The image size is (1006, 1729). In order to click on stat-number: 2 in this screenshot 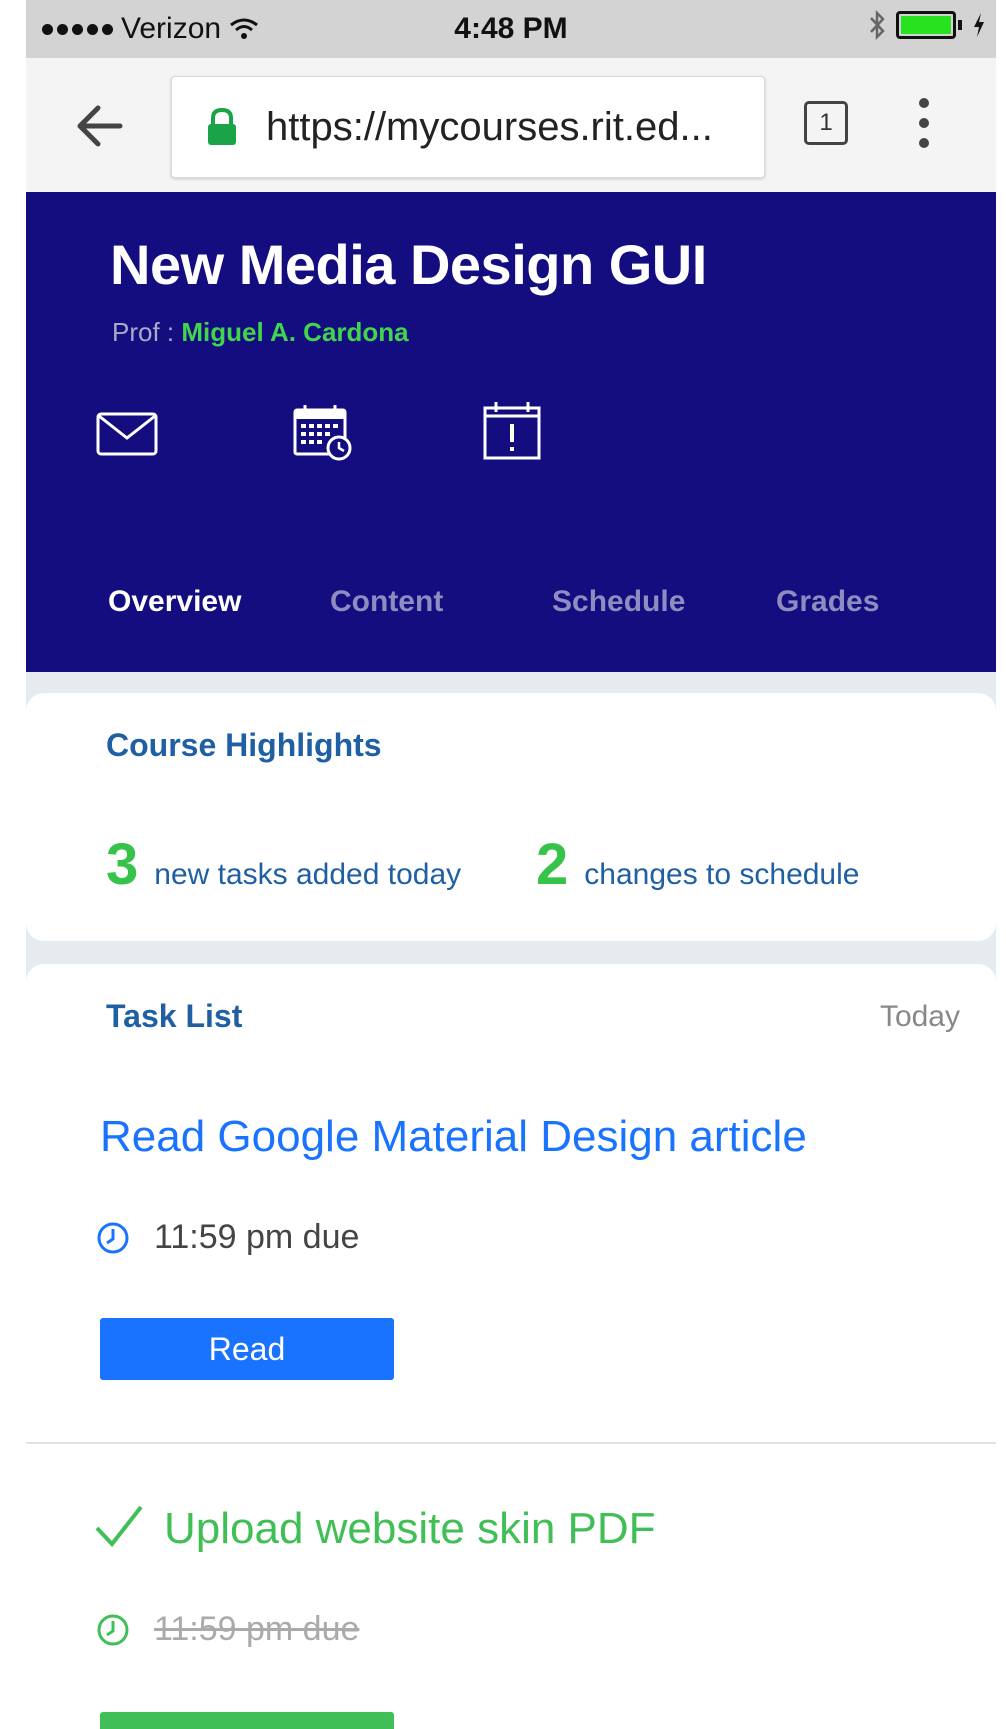, I will do `click(552, 864)`.